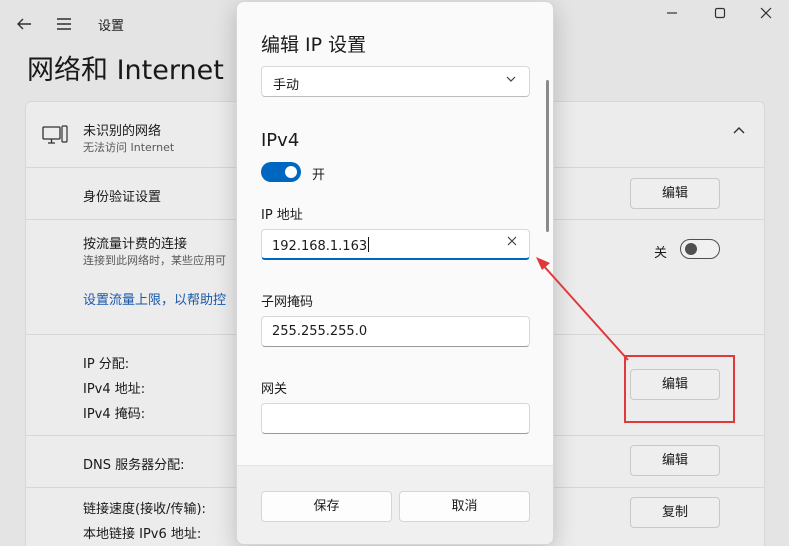 This screenshot has height=546, width=789. What do you see at coordinates (326, 506) in the screenshot?
I see `save-button: 保存` at bounding box center [326, 506].